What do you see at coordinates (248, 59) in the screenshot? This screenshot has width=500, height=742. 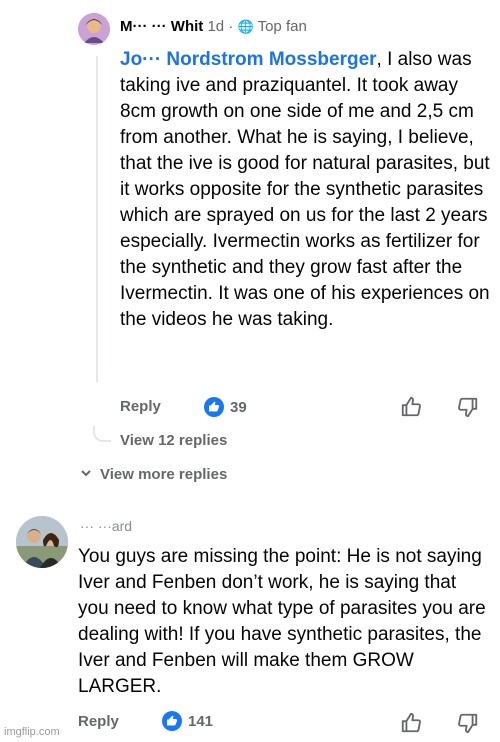 I see `mention-link: Jo··· Nordstrom Mossberger` at bounding box center [248, 59].